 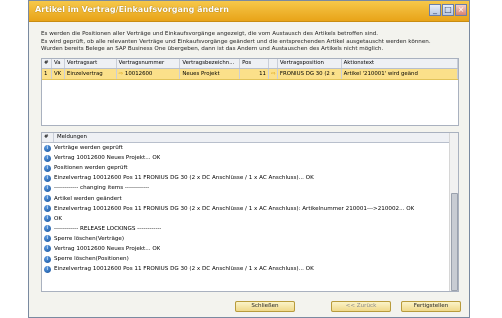 I want to click on col-pos: Pos, so click(x=254, y=63).